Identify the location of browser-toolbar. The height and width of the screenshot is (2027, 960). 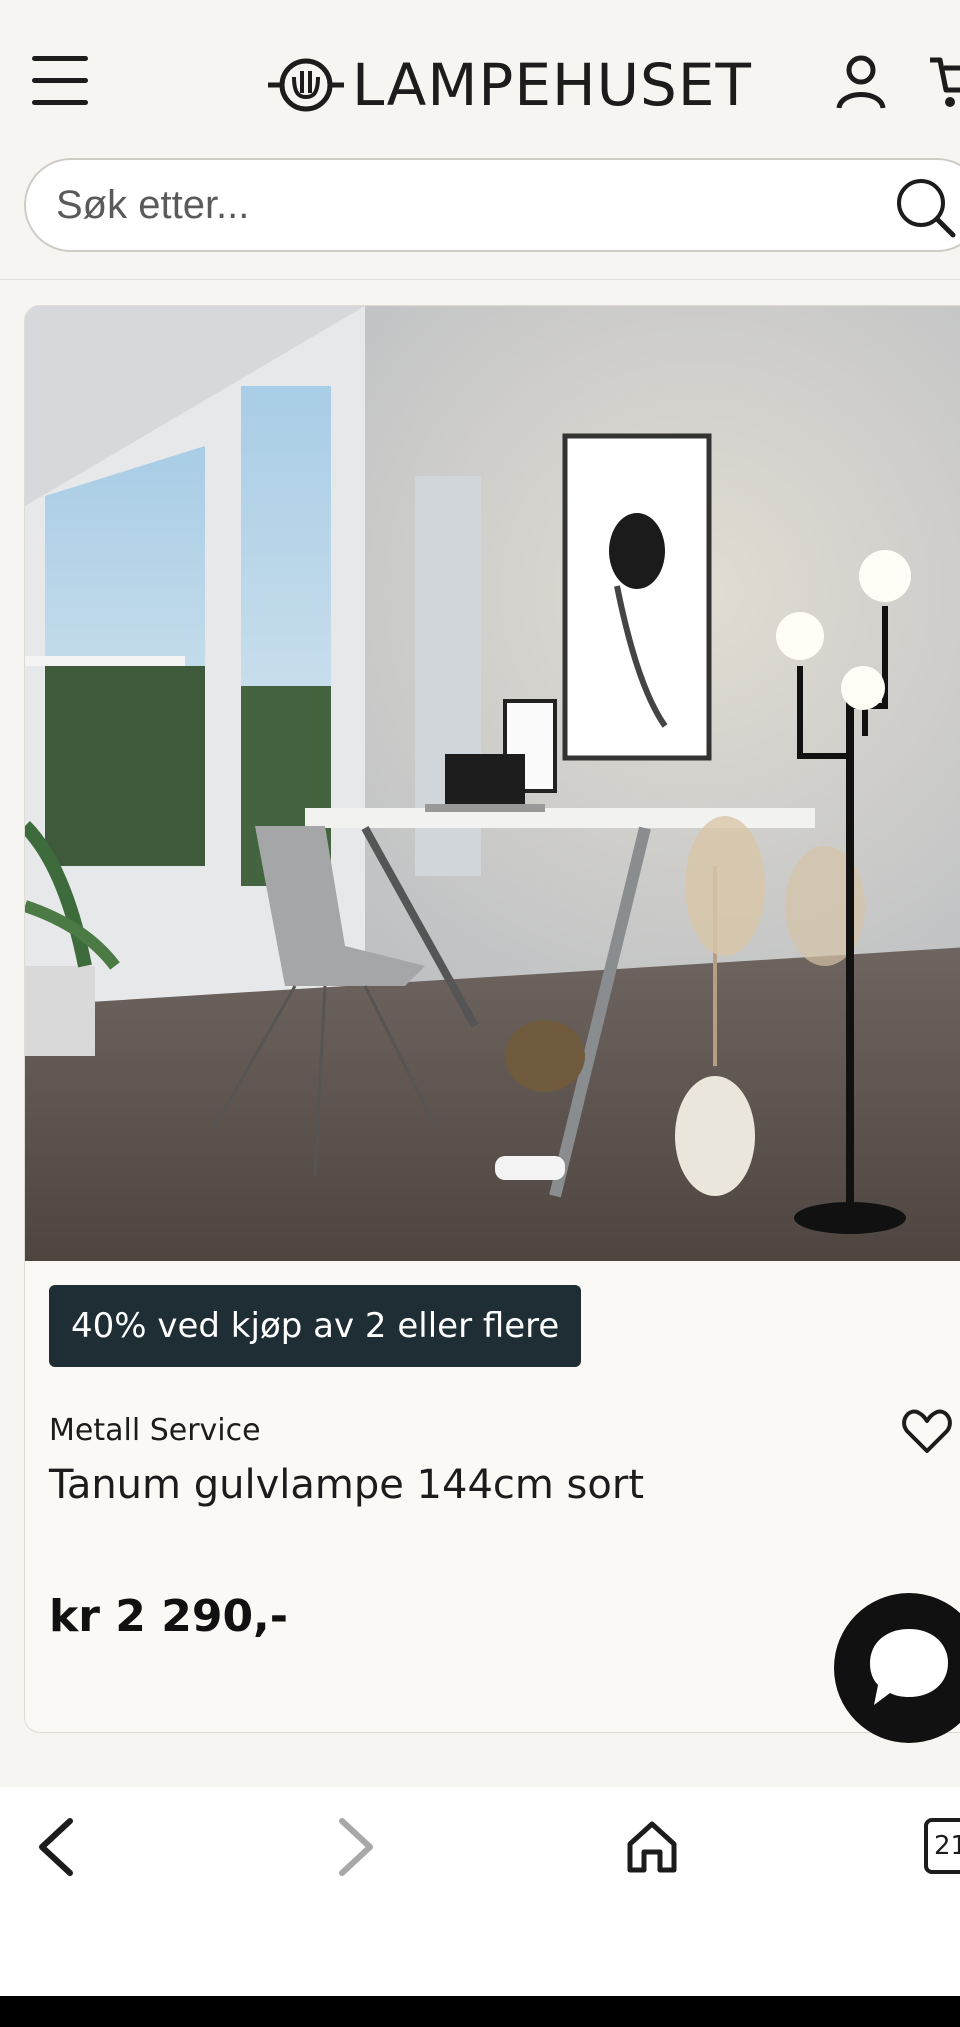
(480, 1891).